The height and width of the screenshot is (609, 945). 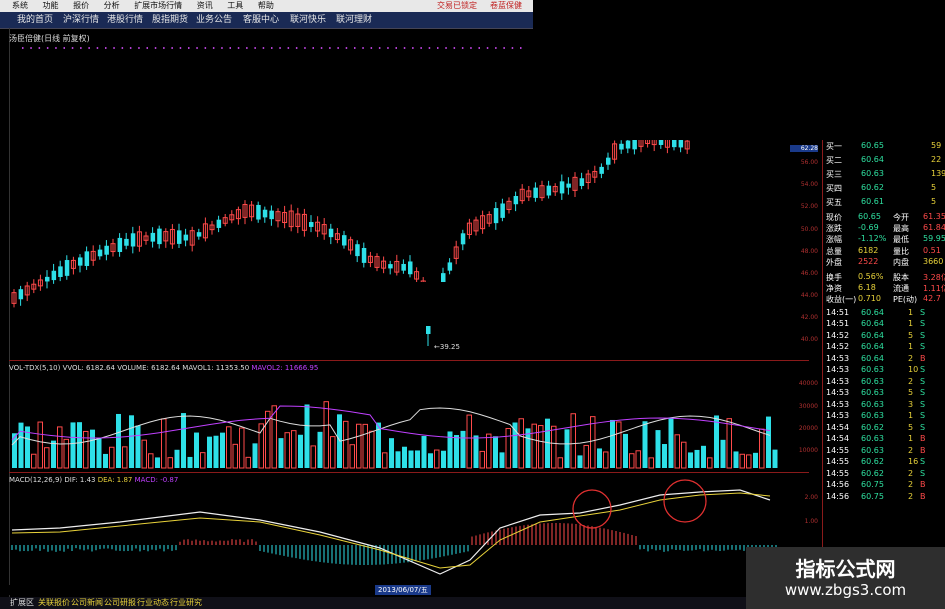 What do you see at coordinates (868, 261) in the screenshot?
I see `stat-value: 2522` at bounding box center [868, 261].